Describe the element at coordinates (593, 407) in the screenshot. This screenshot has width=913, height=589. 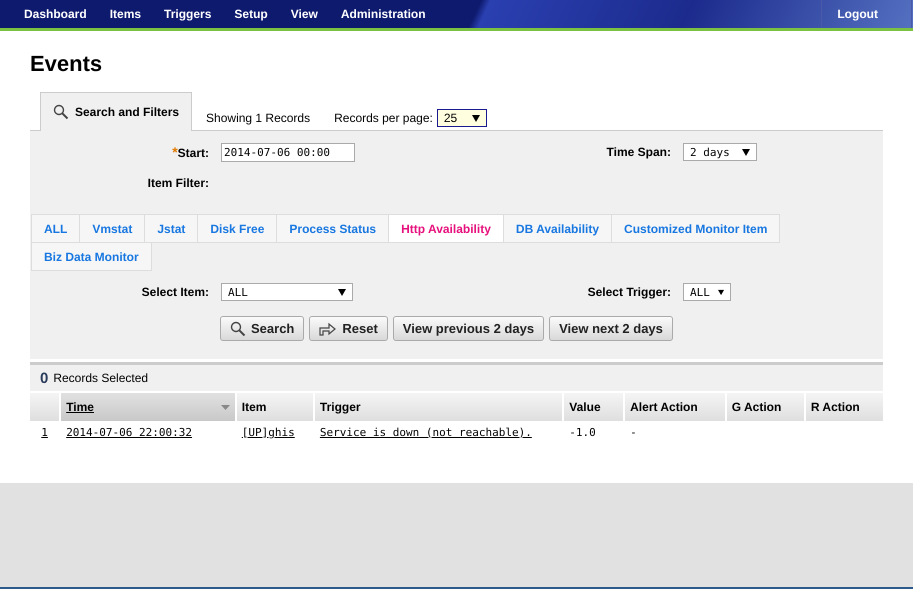
I see `column-header: Value` at that location.